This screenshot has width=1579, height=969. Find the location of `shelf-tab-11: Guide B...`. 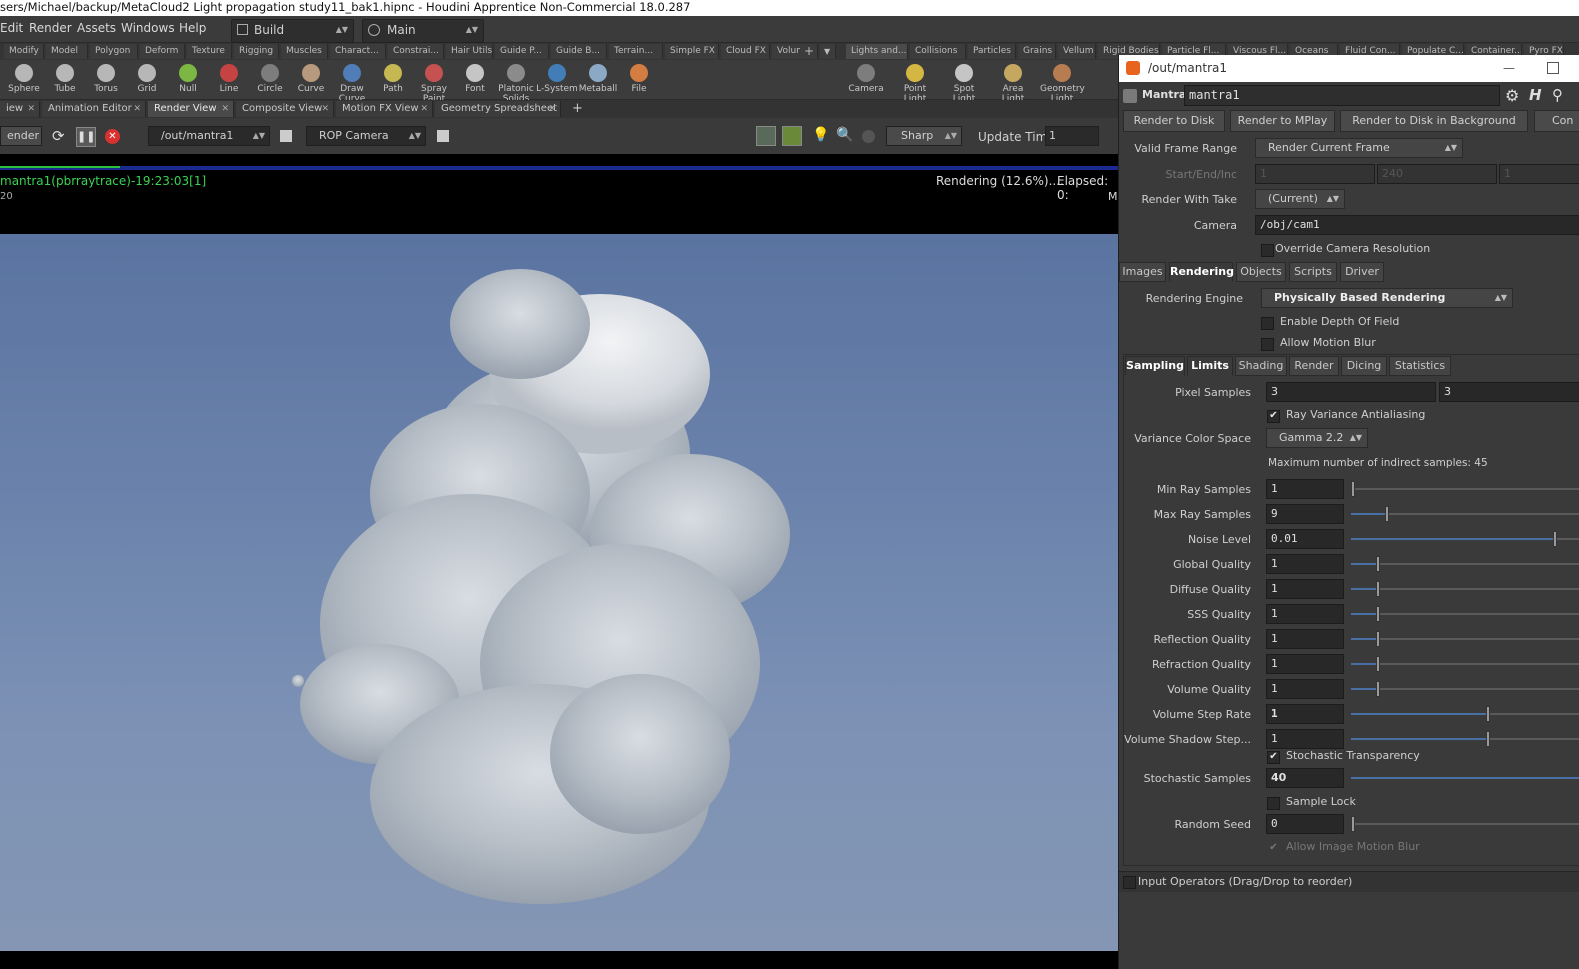

shelf-tab-11: Guide B... is located at coordinates (579, 51).